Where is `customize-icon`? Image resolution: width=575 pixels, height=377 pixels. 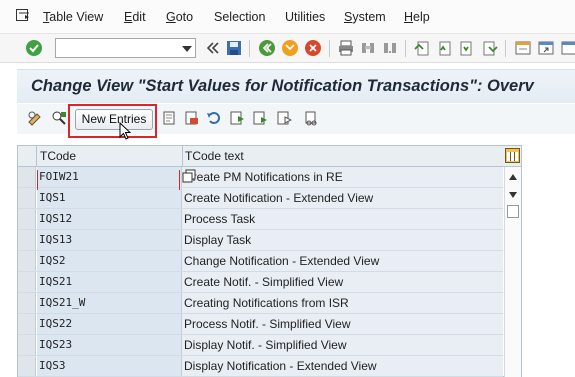 customize-icon is located at coordinates (567, 48).